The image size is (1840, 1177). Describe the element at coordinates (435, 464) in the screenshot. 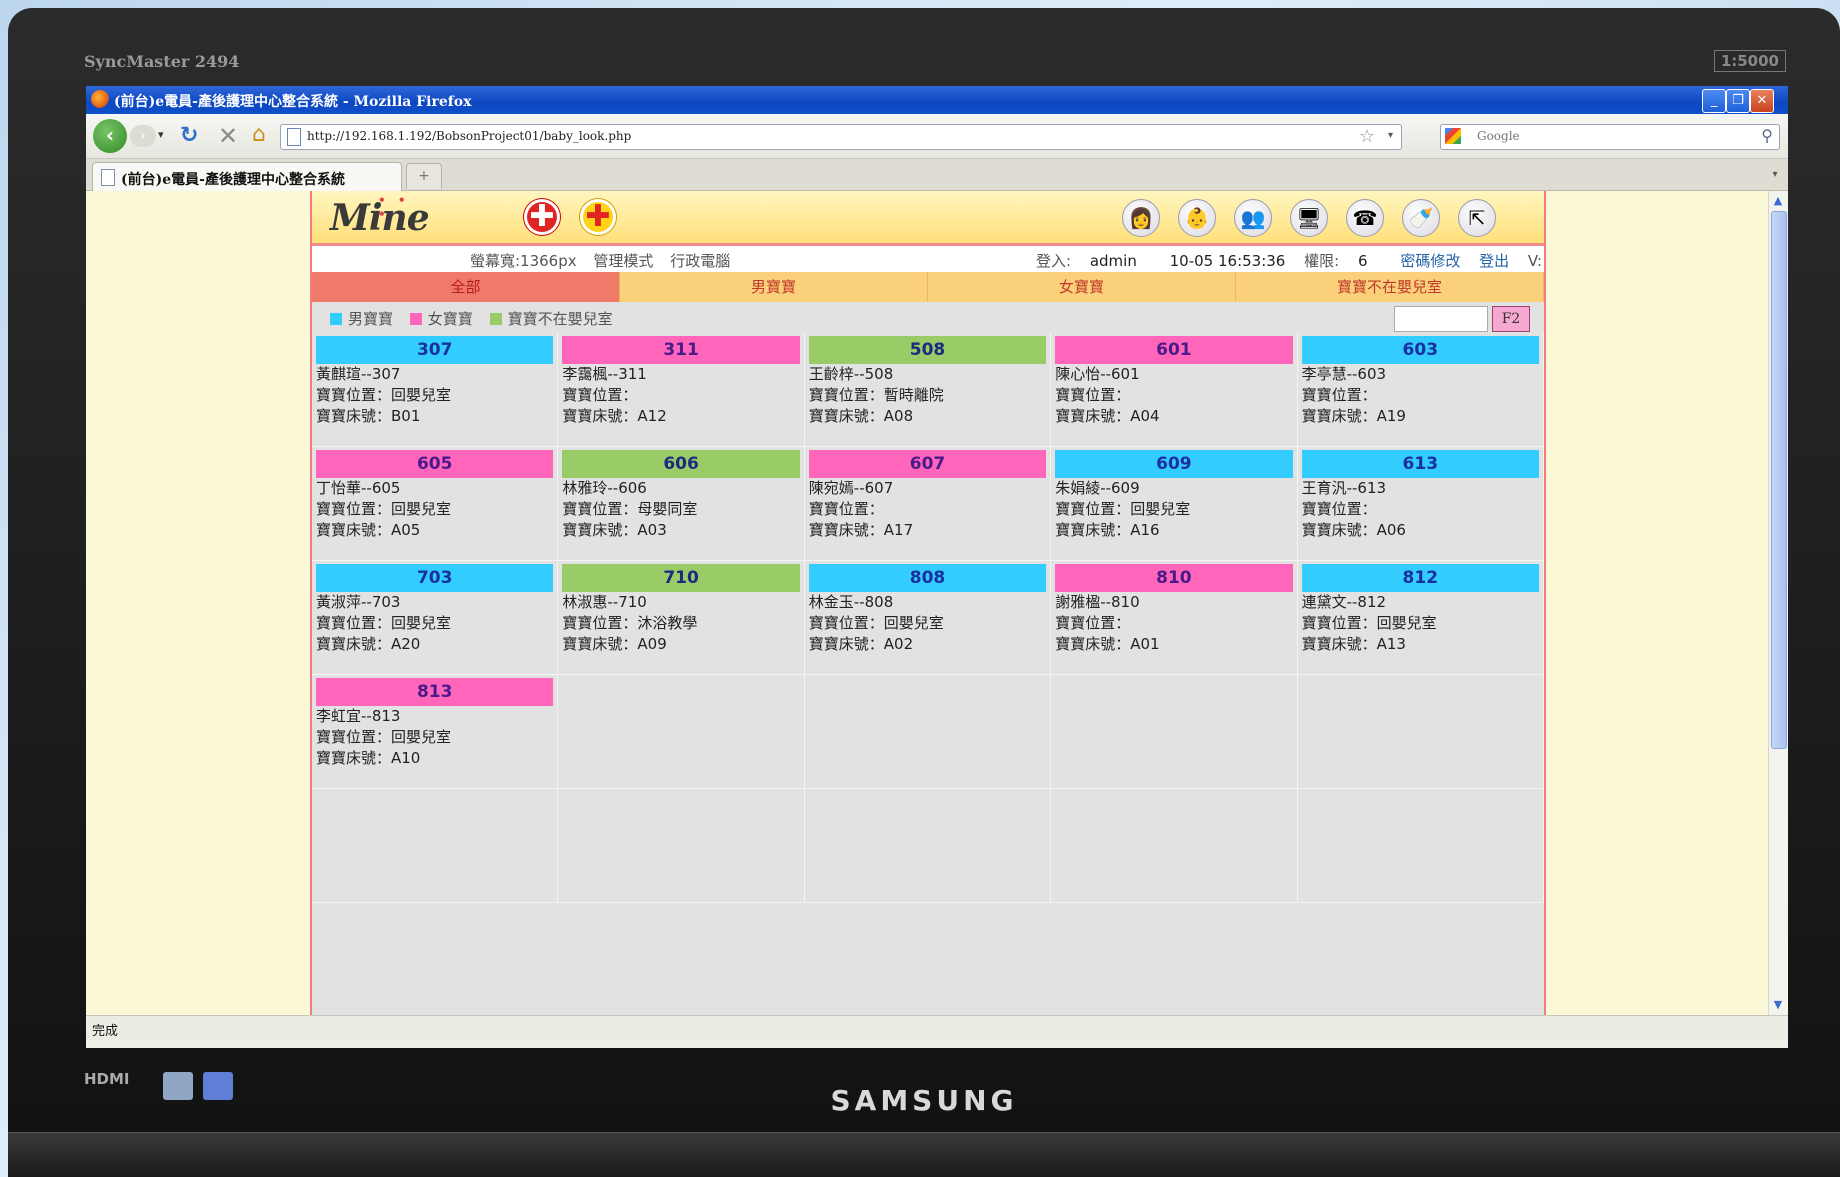

I see `room-number: 605` at that location.